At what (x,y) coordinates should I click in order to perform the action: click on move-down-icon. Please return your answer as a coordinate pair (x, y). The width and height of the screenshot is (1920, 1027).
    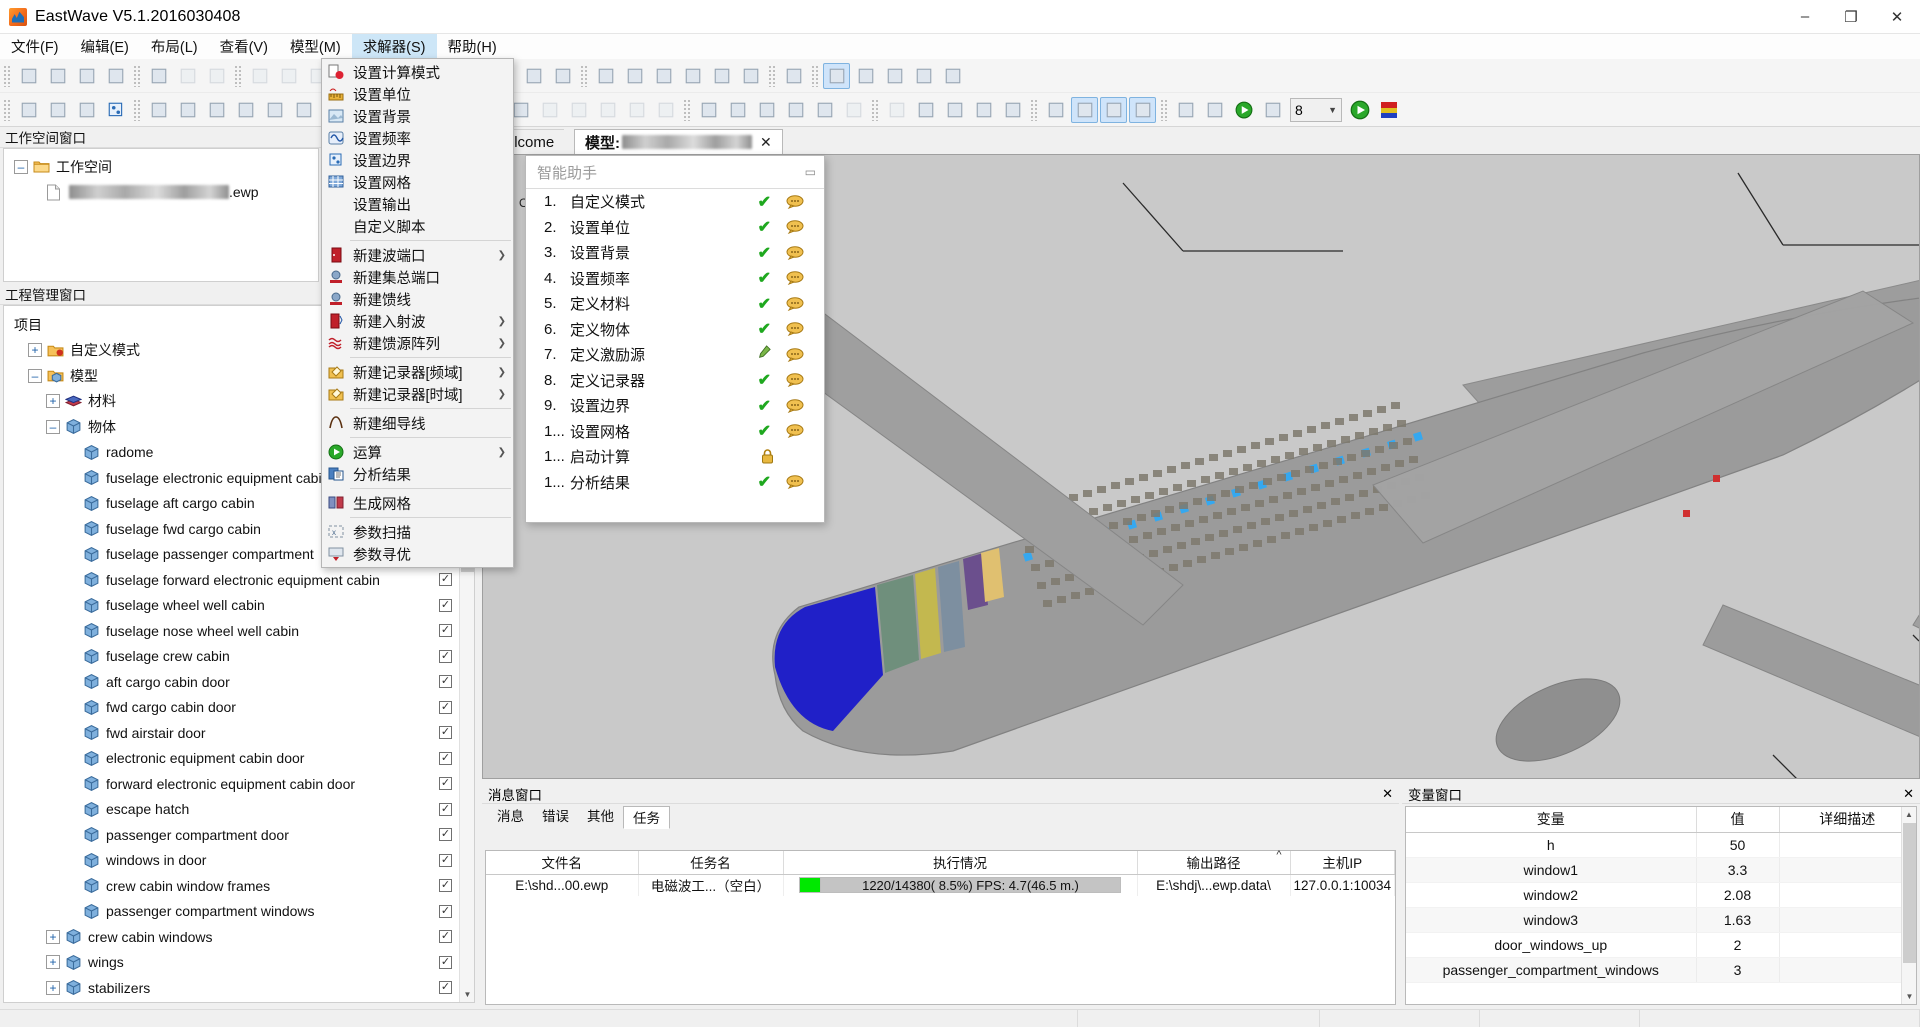
    Looking at the image, I should click on (795, 110).